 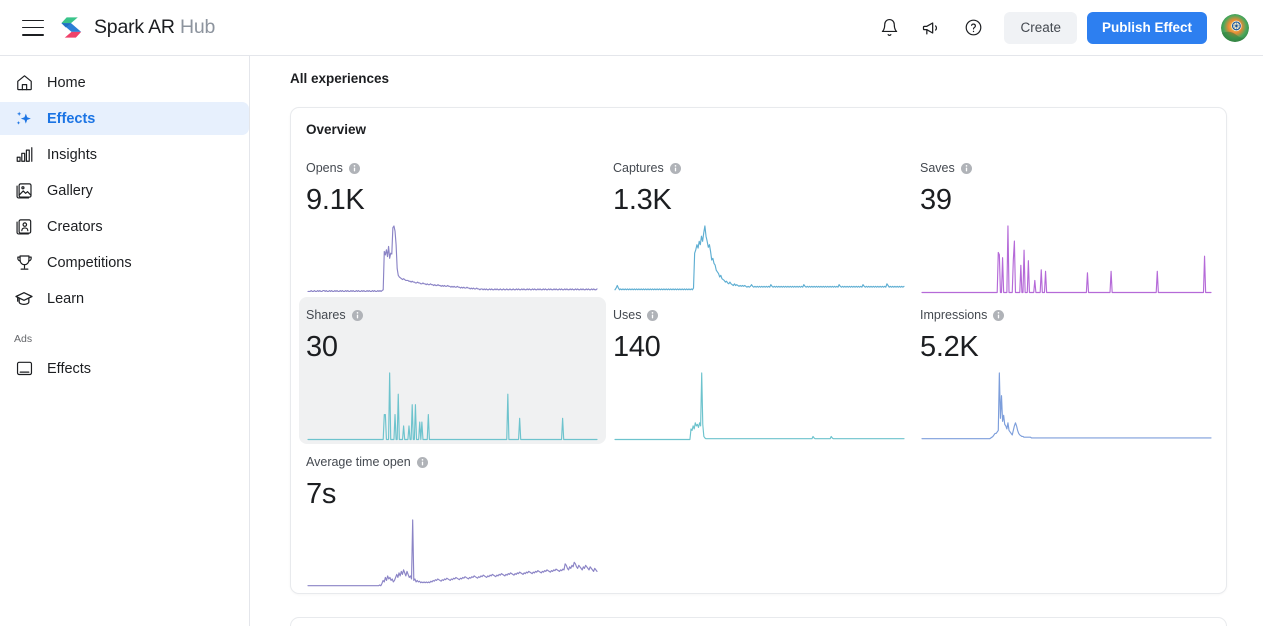 I want to click on metric-value: 39, so click(x=936, y=200).